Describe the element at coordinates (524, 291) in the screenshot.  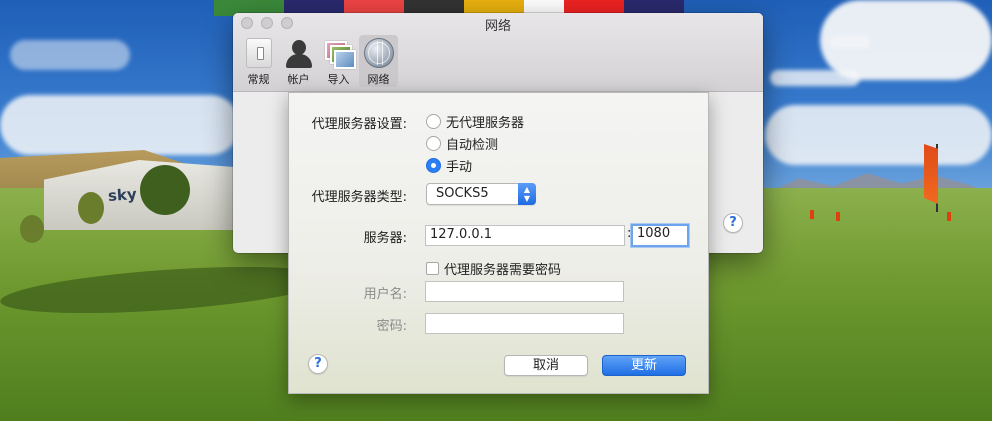
I see `username-input` at that location.